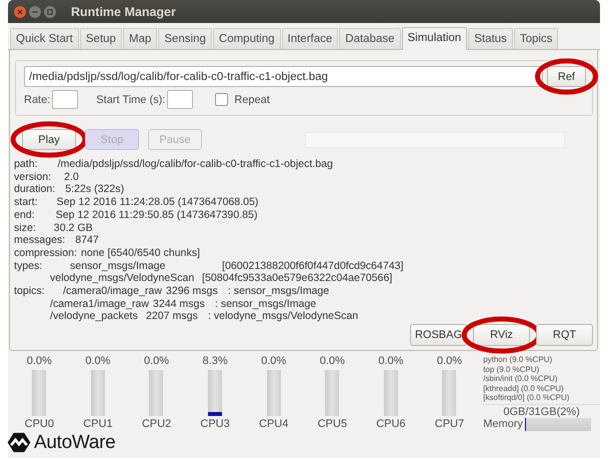 The image size is (608, 458). I want to click on info-value: 2.0, so click(71, 177).